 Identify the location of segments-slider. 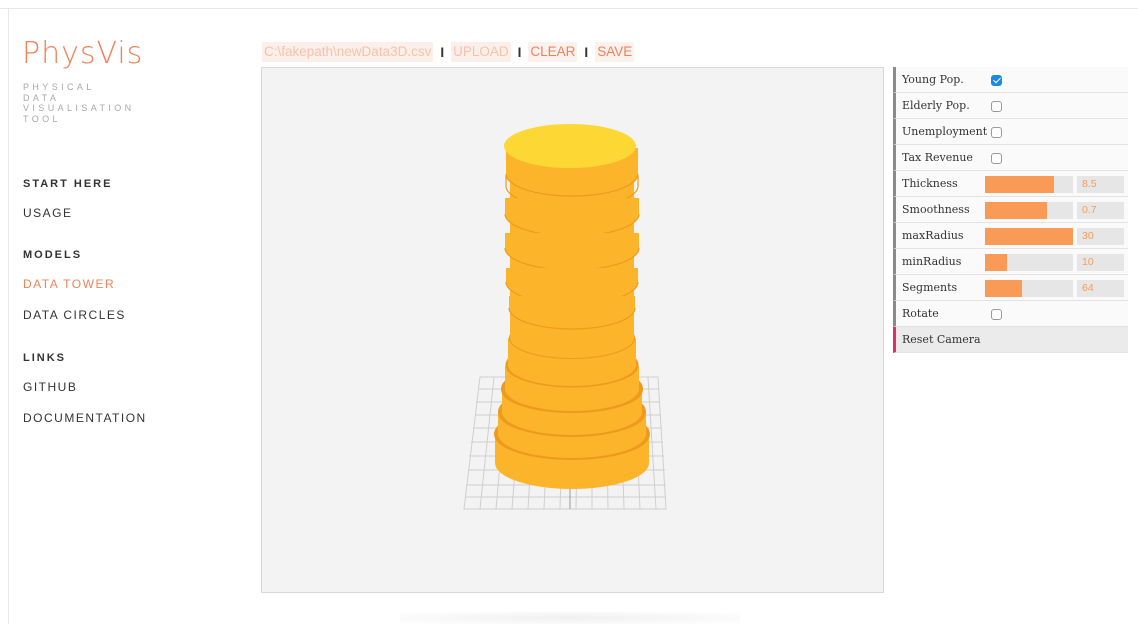
(1029, 288).